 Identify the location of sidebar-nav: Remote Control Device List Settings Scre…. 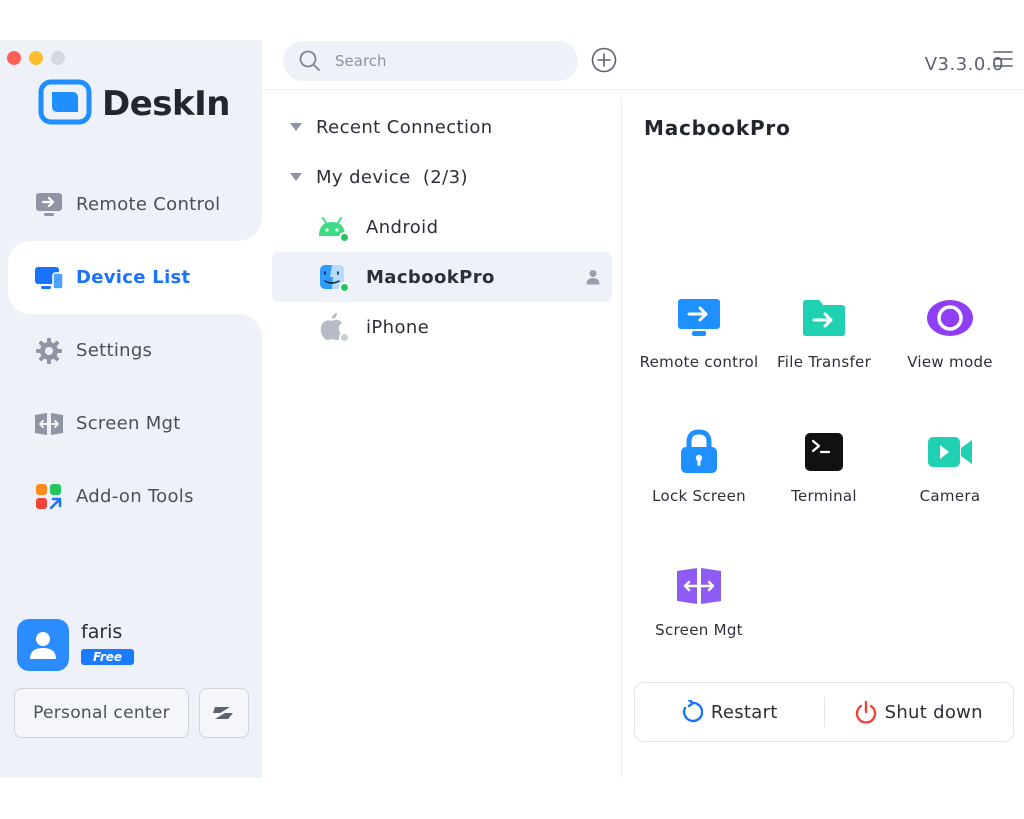
(135, 350).